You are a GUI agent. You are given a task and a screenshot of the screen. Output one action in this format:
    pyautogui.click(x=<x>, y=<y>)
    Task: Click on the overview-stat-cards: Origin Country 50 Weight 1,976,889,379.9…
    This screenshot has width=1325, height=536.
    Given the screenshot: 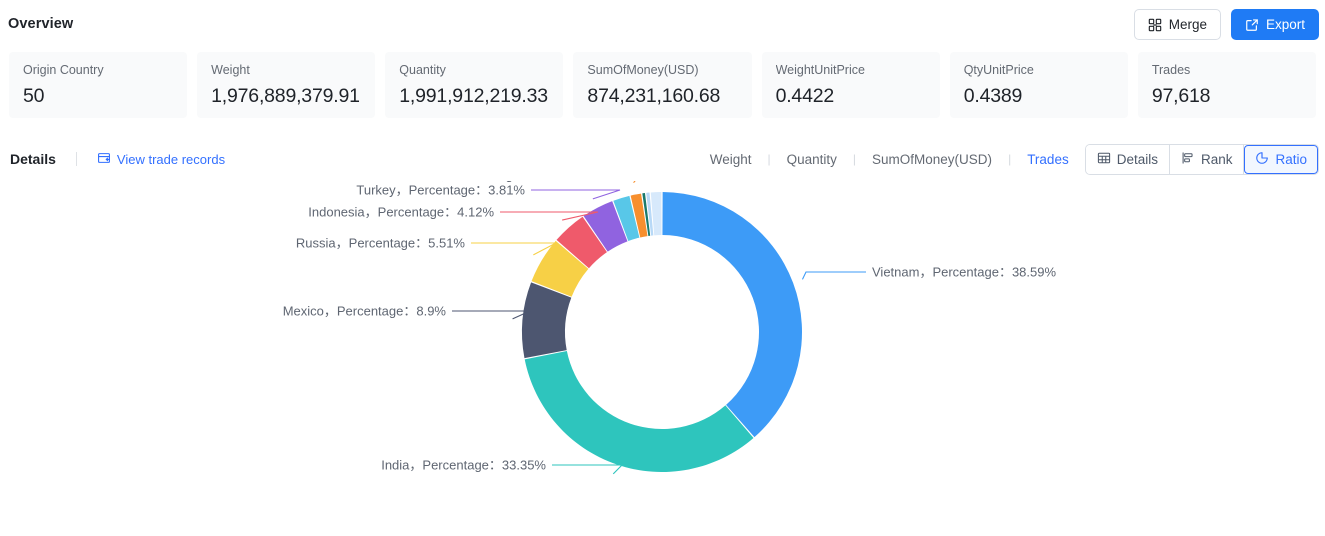 What is the action you would take?
    pyautogui.click(x=662, y=83)
    